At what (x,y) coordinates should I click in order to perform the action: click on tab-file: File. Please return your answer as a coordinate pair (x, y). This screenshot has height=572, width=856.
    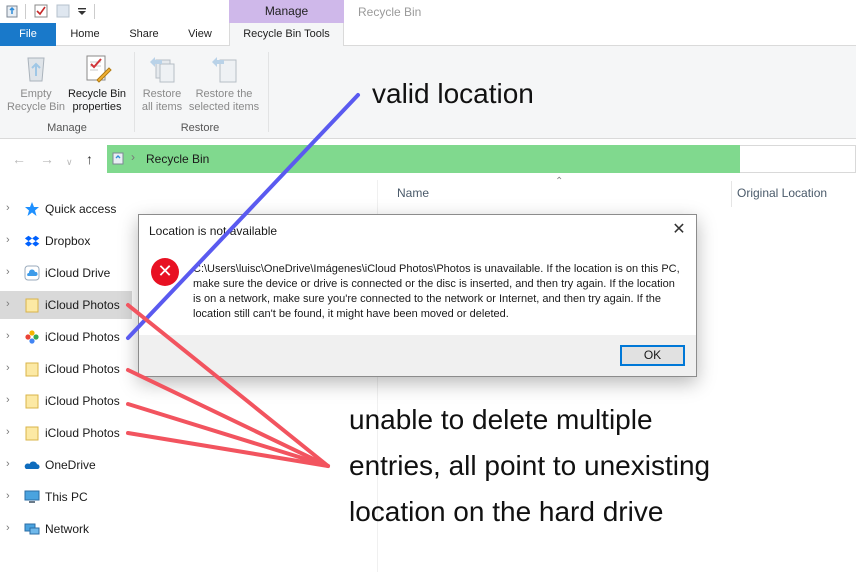
    Looking at the image, I should click on (28, 34).